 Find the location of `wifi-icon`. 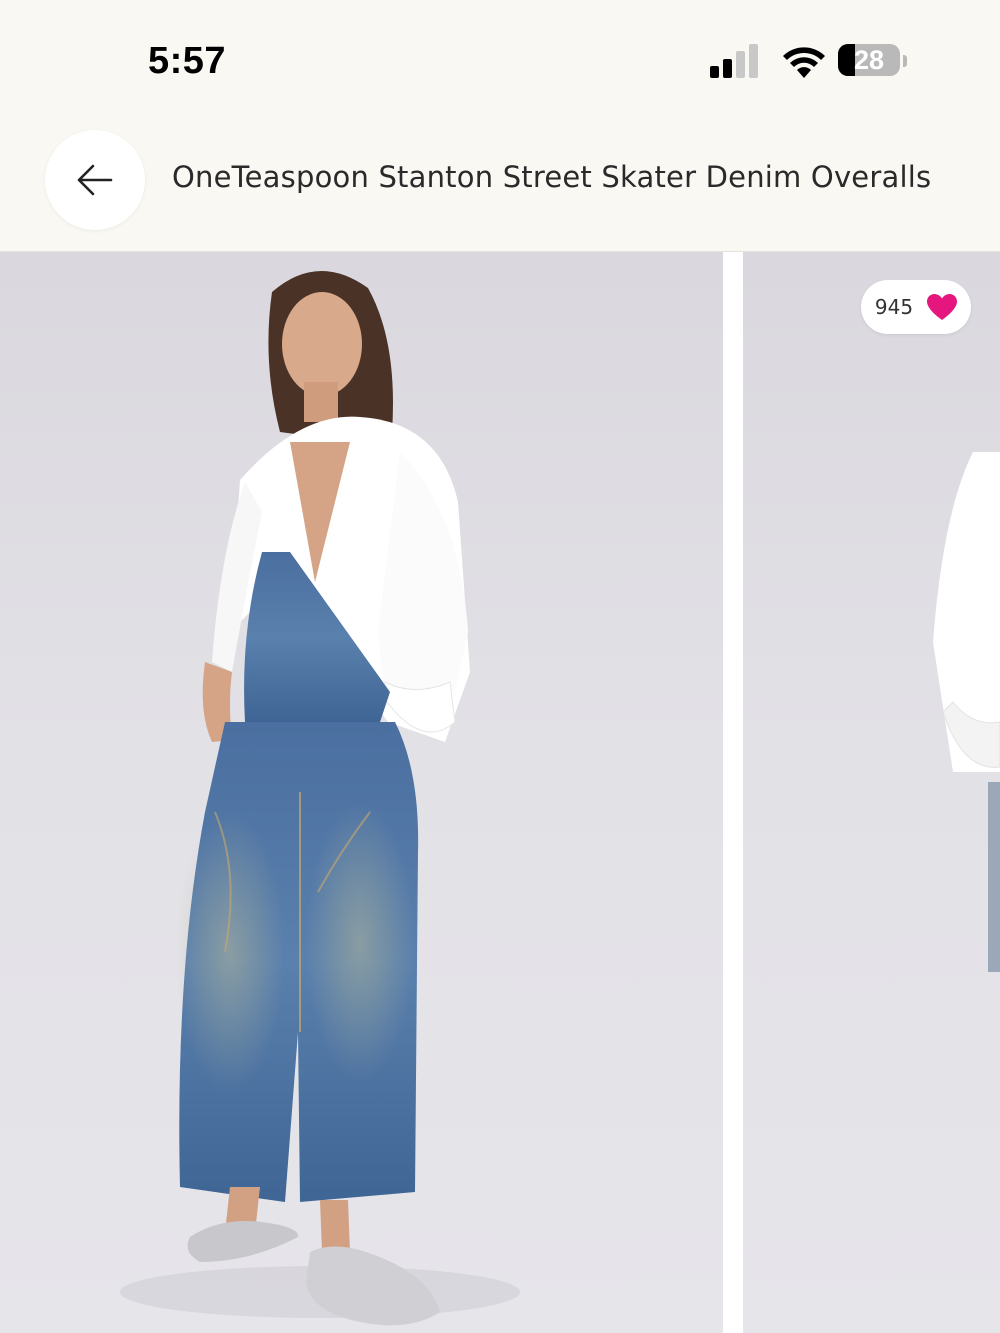

wifi-icon is located at coordinates (804, 62).